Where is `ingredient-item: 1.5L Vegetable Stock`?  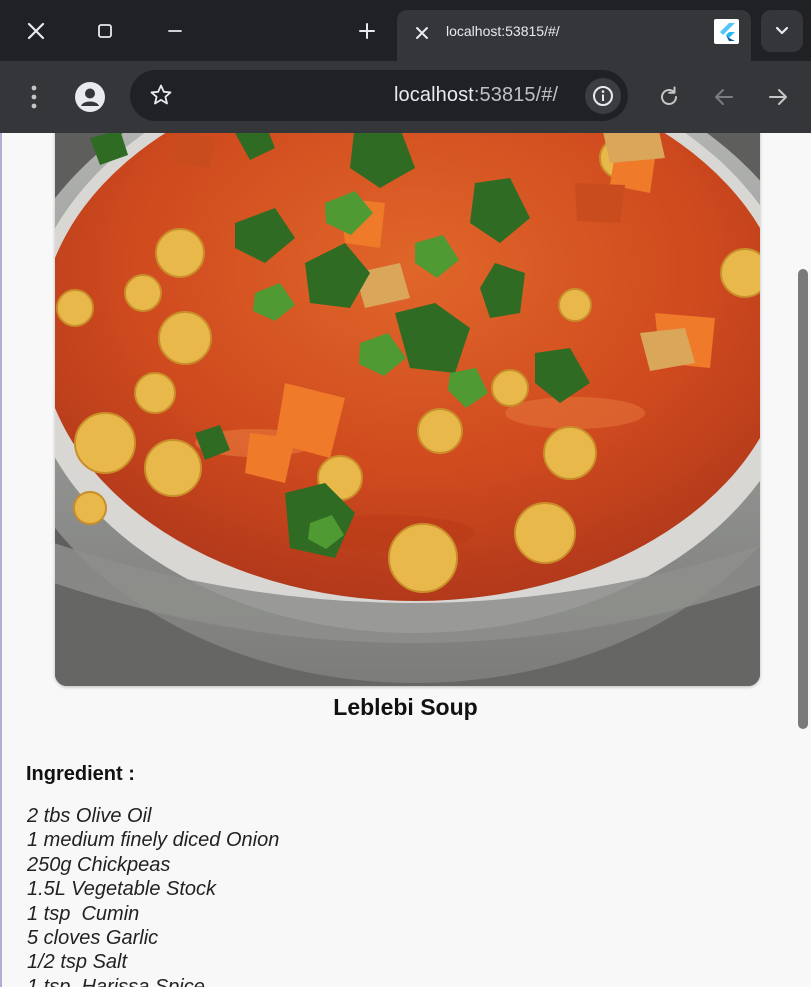 ingredient-item: 1.5L Vegetable Stock is located at coordinates (122, 889).